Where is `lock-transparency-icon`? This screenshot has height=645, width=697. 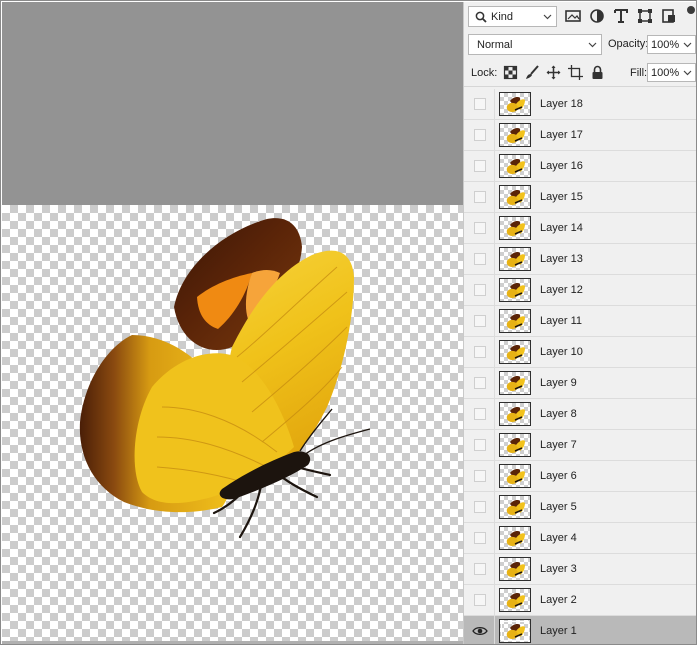
lock-transparency-icon is located at coordinates (510, 72).